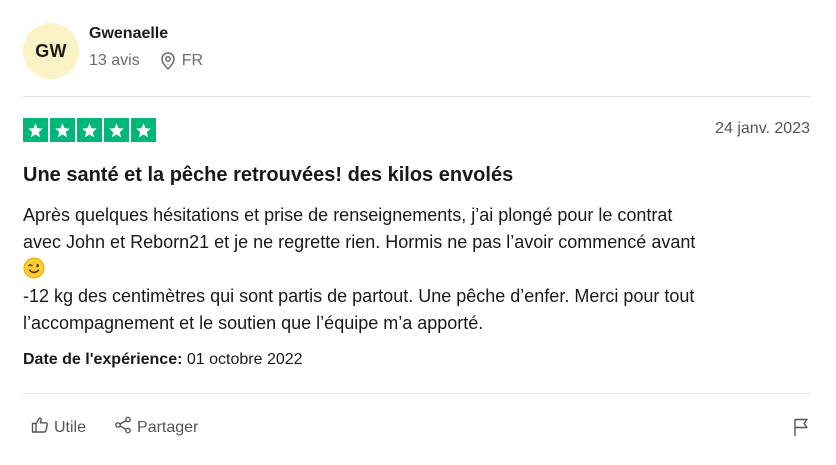 The height and width of the screenshot is (465, 836). What do you see at coordinates (42, 427) in the screenshot?
I see `thumbs-up-icon` at bounding box center [42, 427].